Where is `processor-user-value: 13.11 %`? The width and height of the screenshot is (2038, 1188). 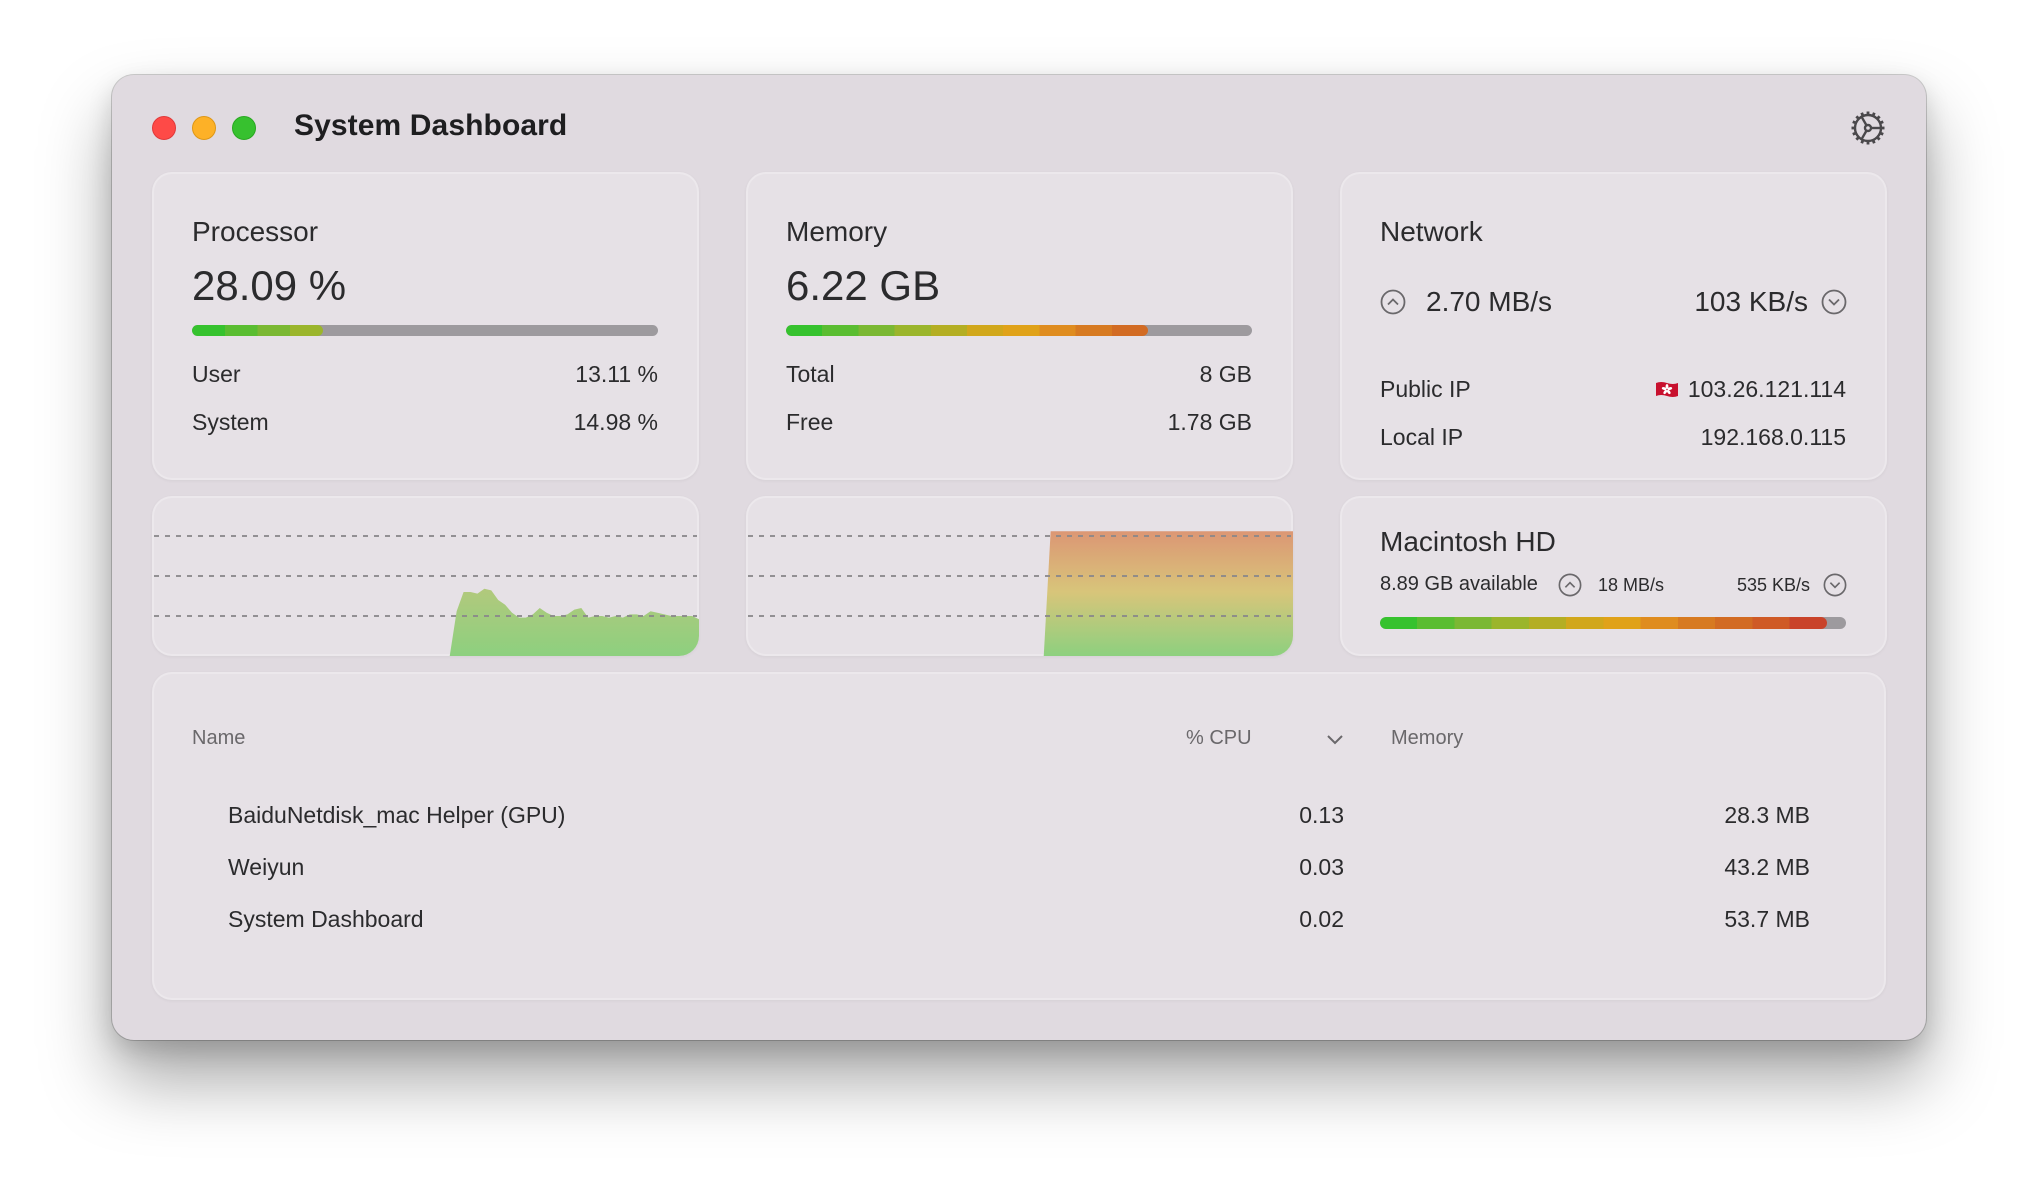
processor-user-value: 13.11 % is located at coordinates (616, 374).